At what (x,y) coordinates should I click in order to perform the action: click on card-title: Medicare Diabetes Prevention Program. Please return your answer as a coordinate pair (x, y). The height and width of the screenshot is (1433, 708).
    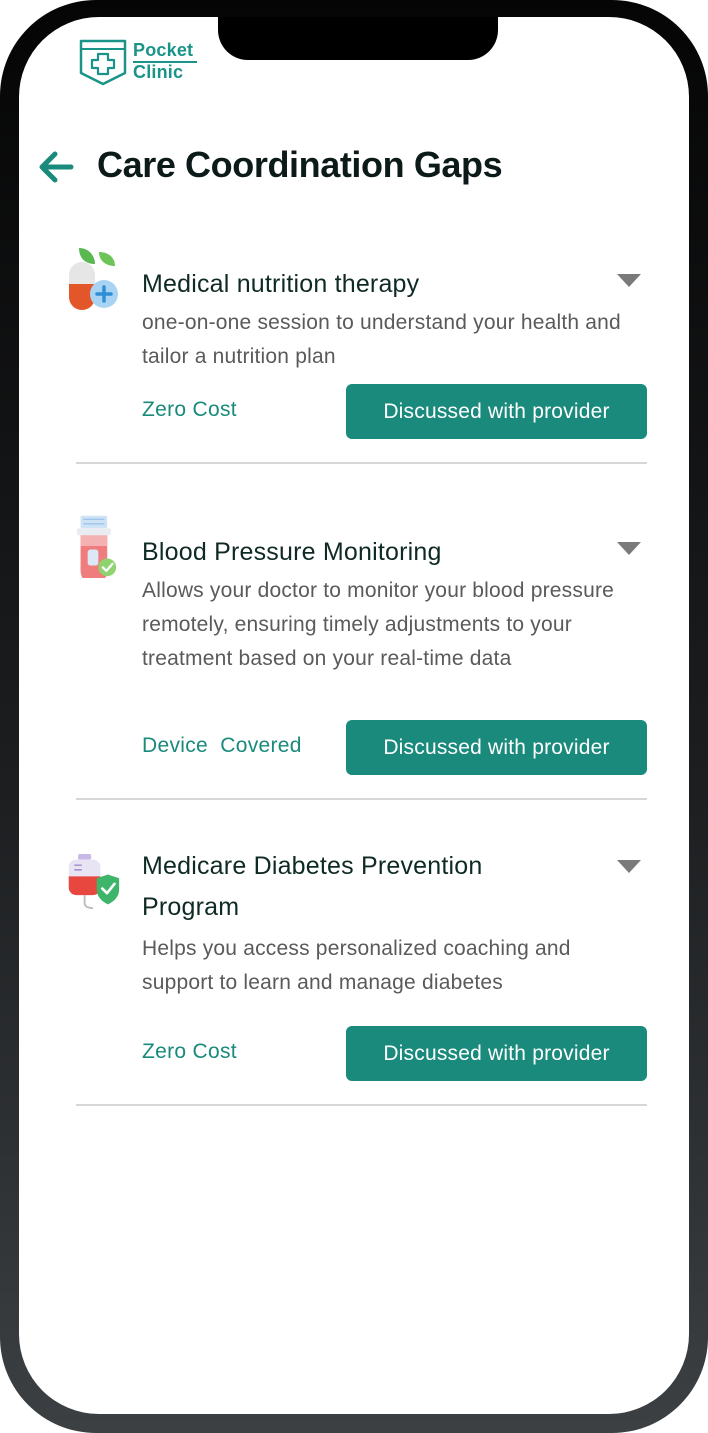
    Looking at the image, I should click on (312, 886).